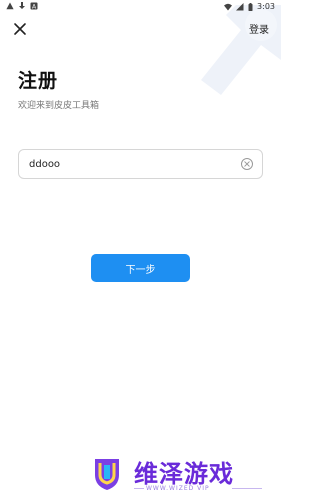  What do you see at coordinates (34, 6) in the screenshot?
I see `a-icon: A` at bounding box center [34, 6].